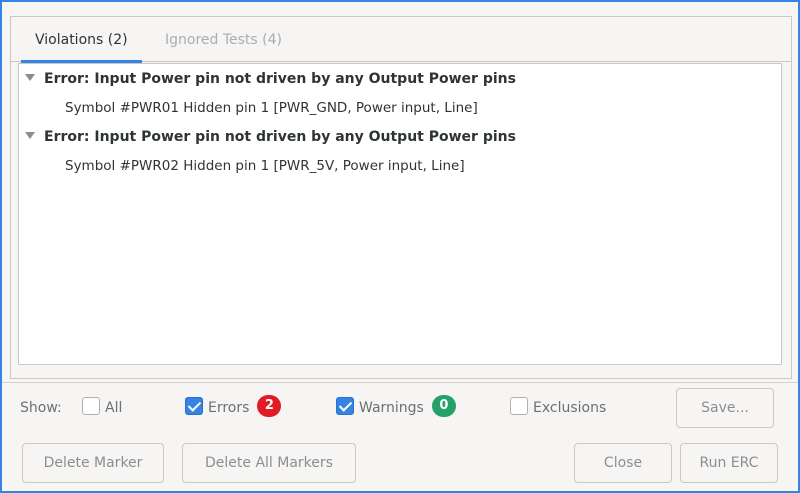  Describe the element at coordinates (91, 406) in the screenshot. I see `all-checkbox` at that location.